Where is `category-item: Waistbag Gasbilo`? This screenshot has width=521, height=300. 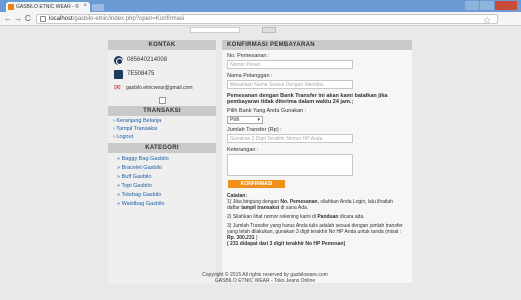 category-item: Waistbag Gasbilo is located at coordinates (162, 204).